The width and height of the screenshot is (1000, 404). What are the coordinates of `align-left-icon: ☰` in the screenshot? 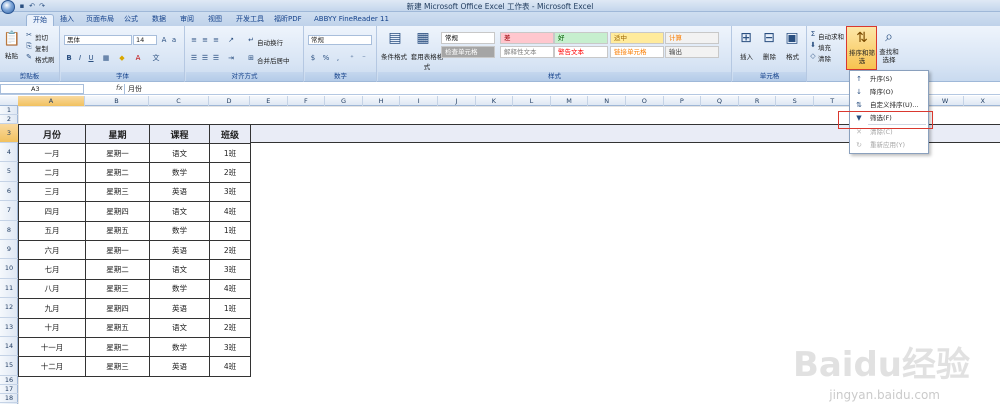 It's located at (194, 58).